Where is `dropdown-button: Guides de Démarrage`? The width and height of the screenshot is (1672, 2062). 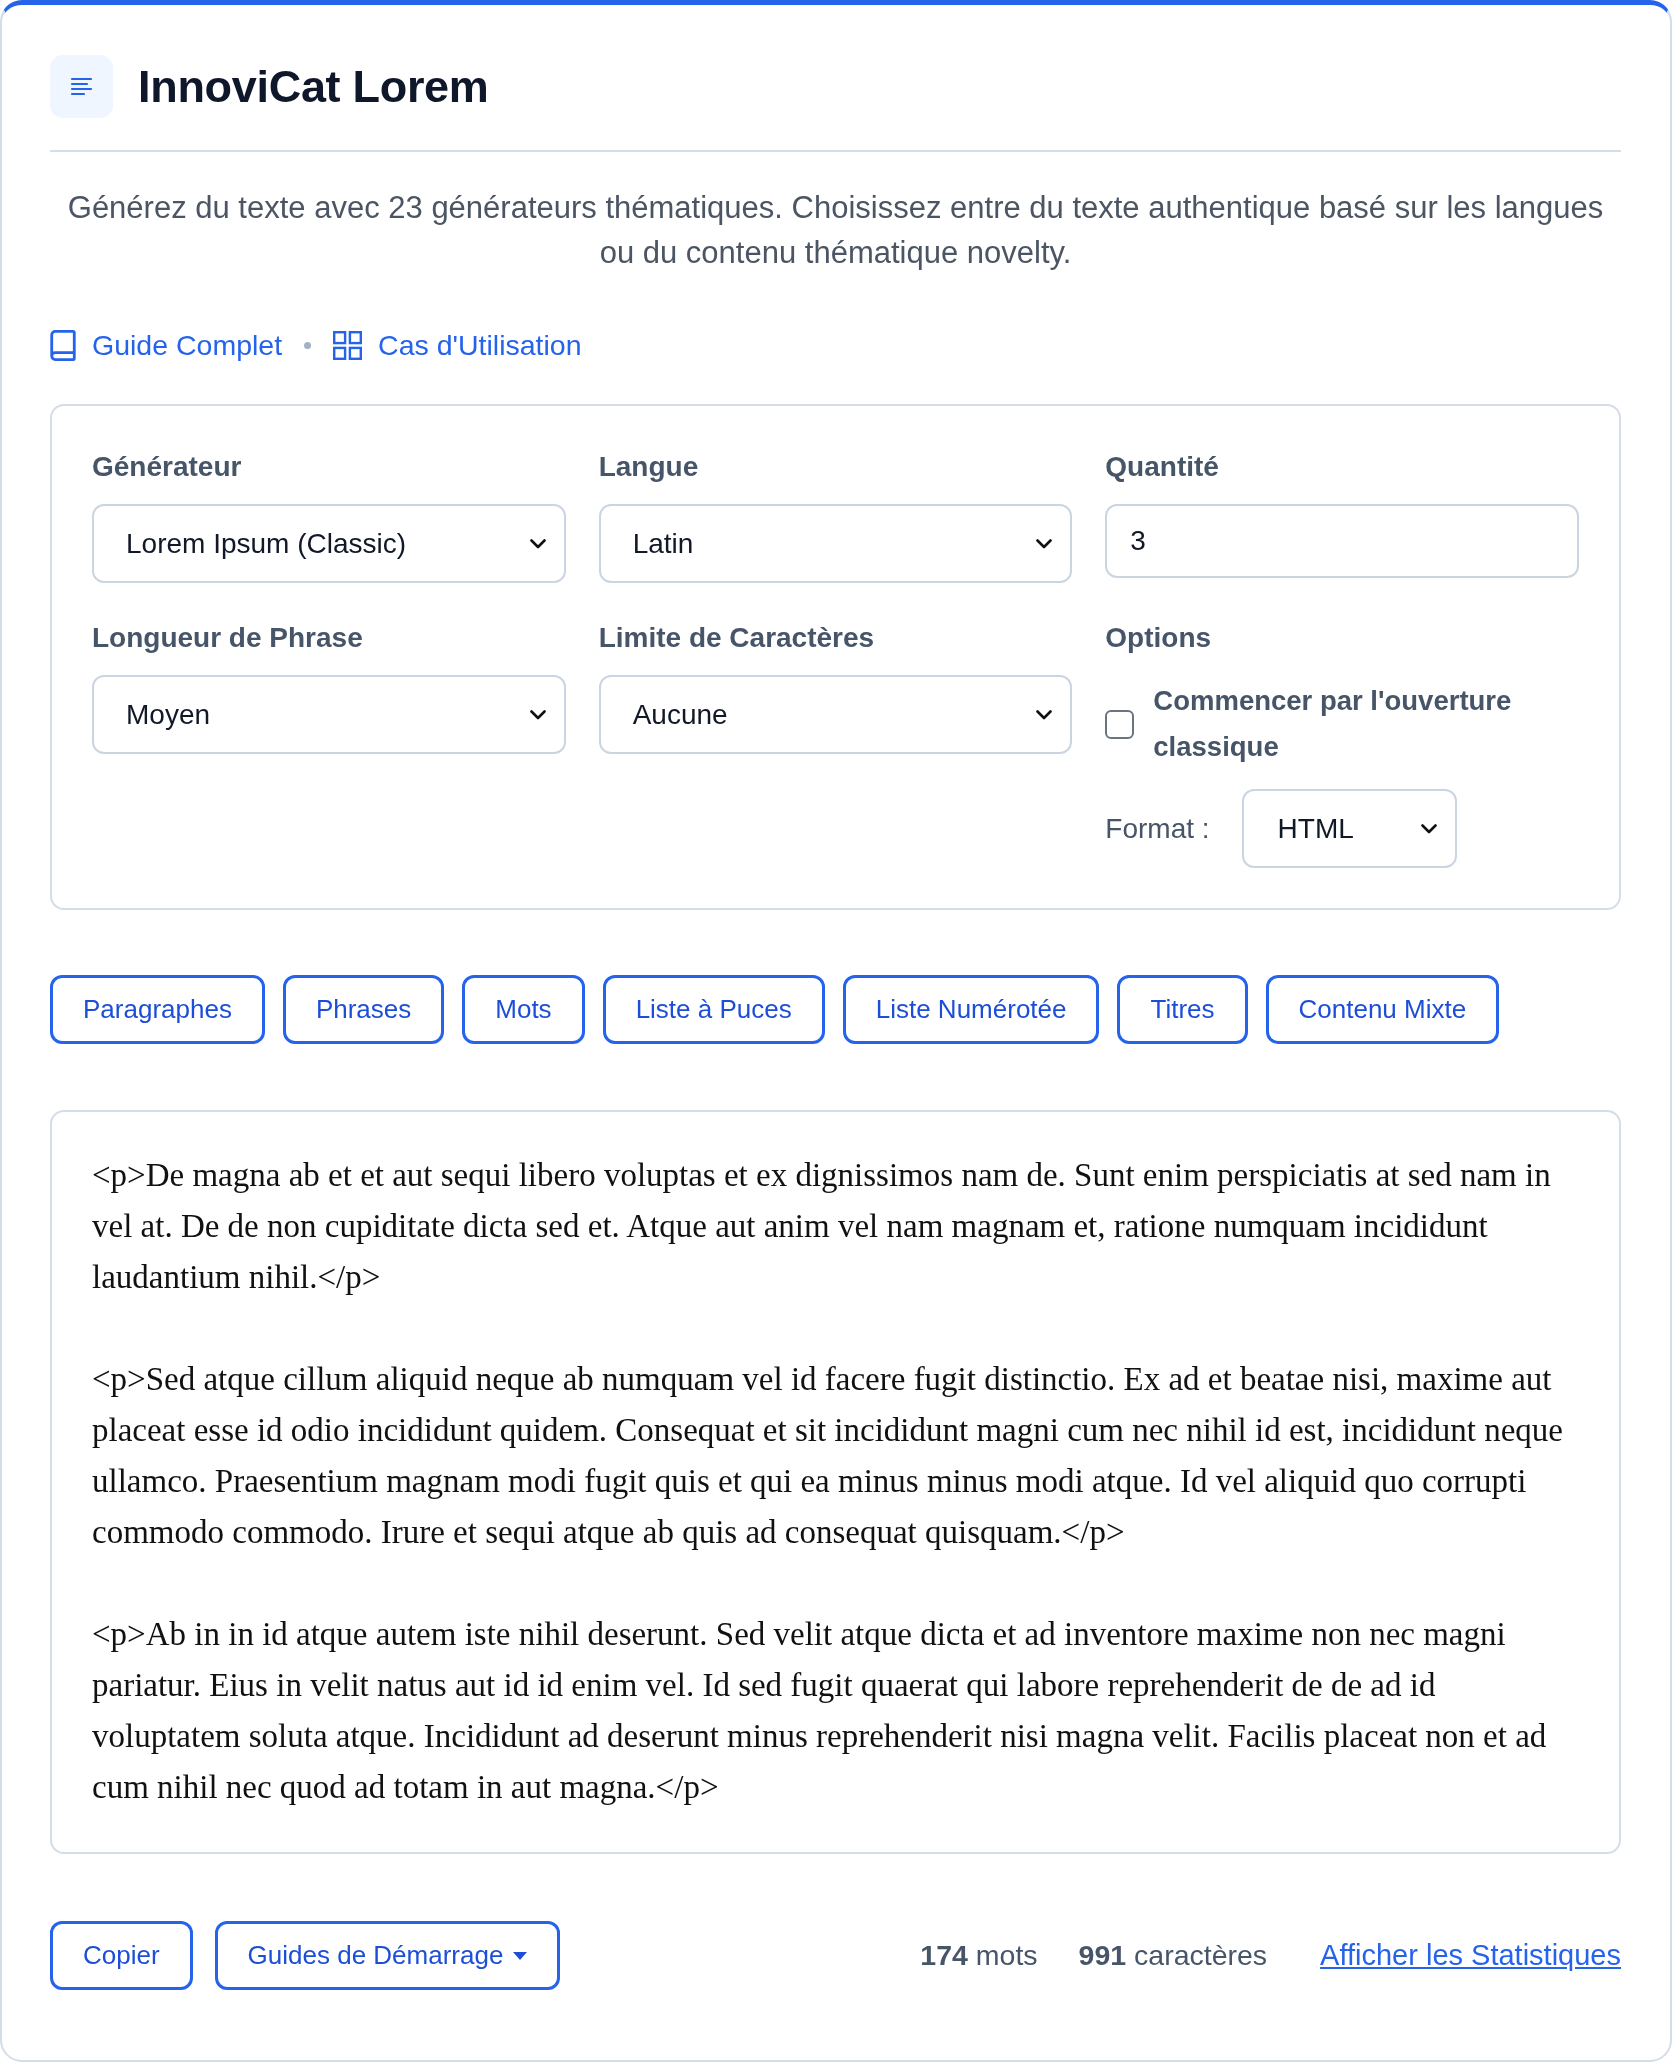
dropdown-button: Guides de Démarrage is located at coordinates (387, 1955).